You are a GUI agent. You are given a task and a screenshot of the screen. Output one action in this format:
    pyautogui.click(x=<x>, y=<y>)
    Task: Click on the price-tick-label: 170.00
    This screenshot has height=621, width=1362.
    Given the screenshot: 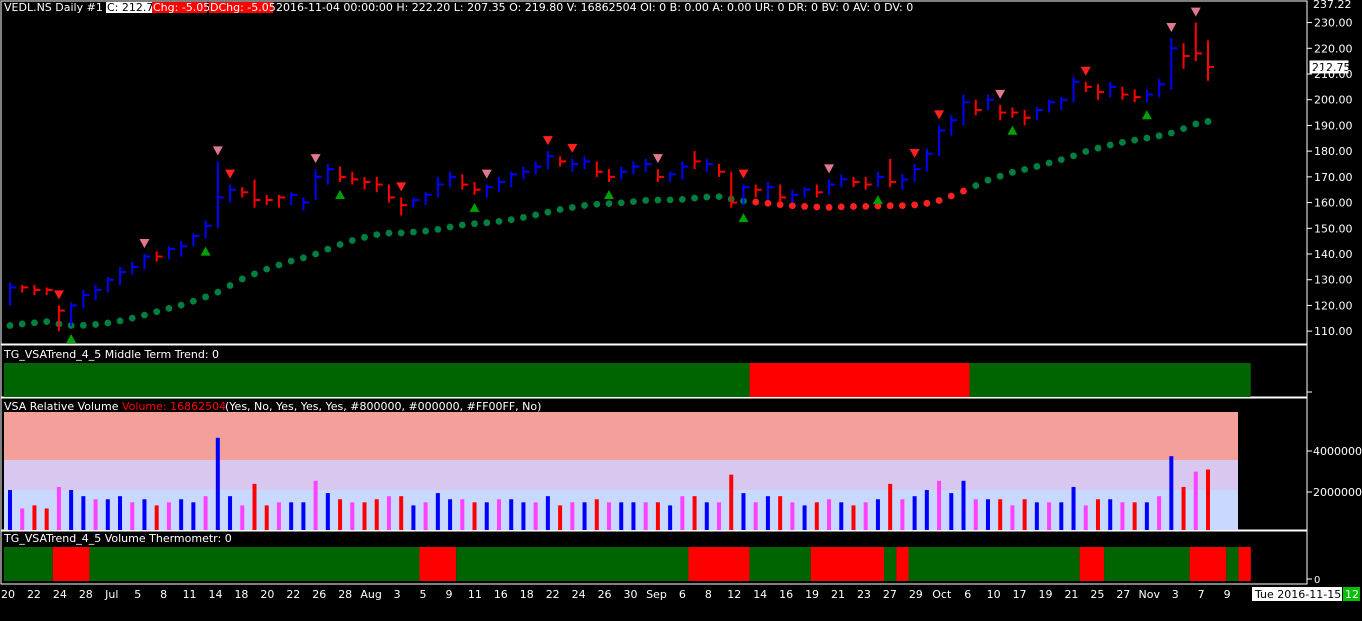 What is the action you would take?
    pyautogui.click(x=1333, y=177)
    